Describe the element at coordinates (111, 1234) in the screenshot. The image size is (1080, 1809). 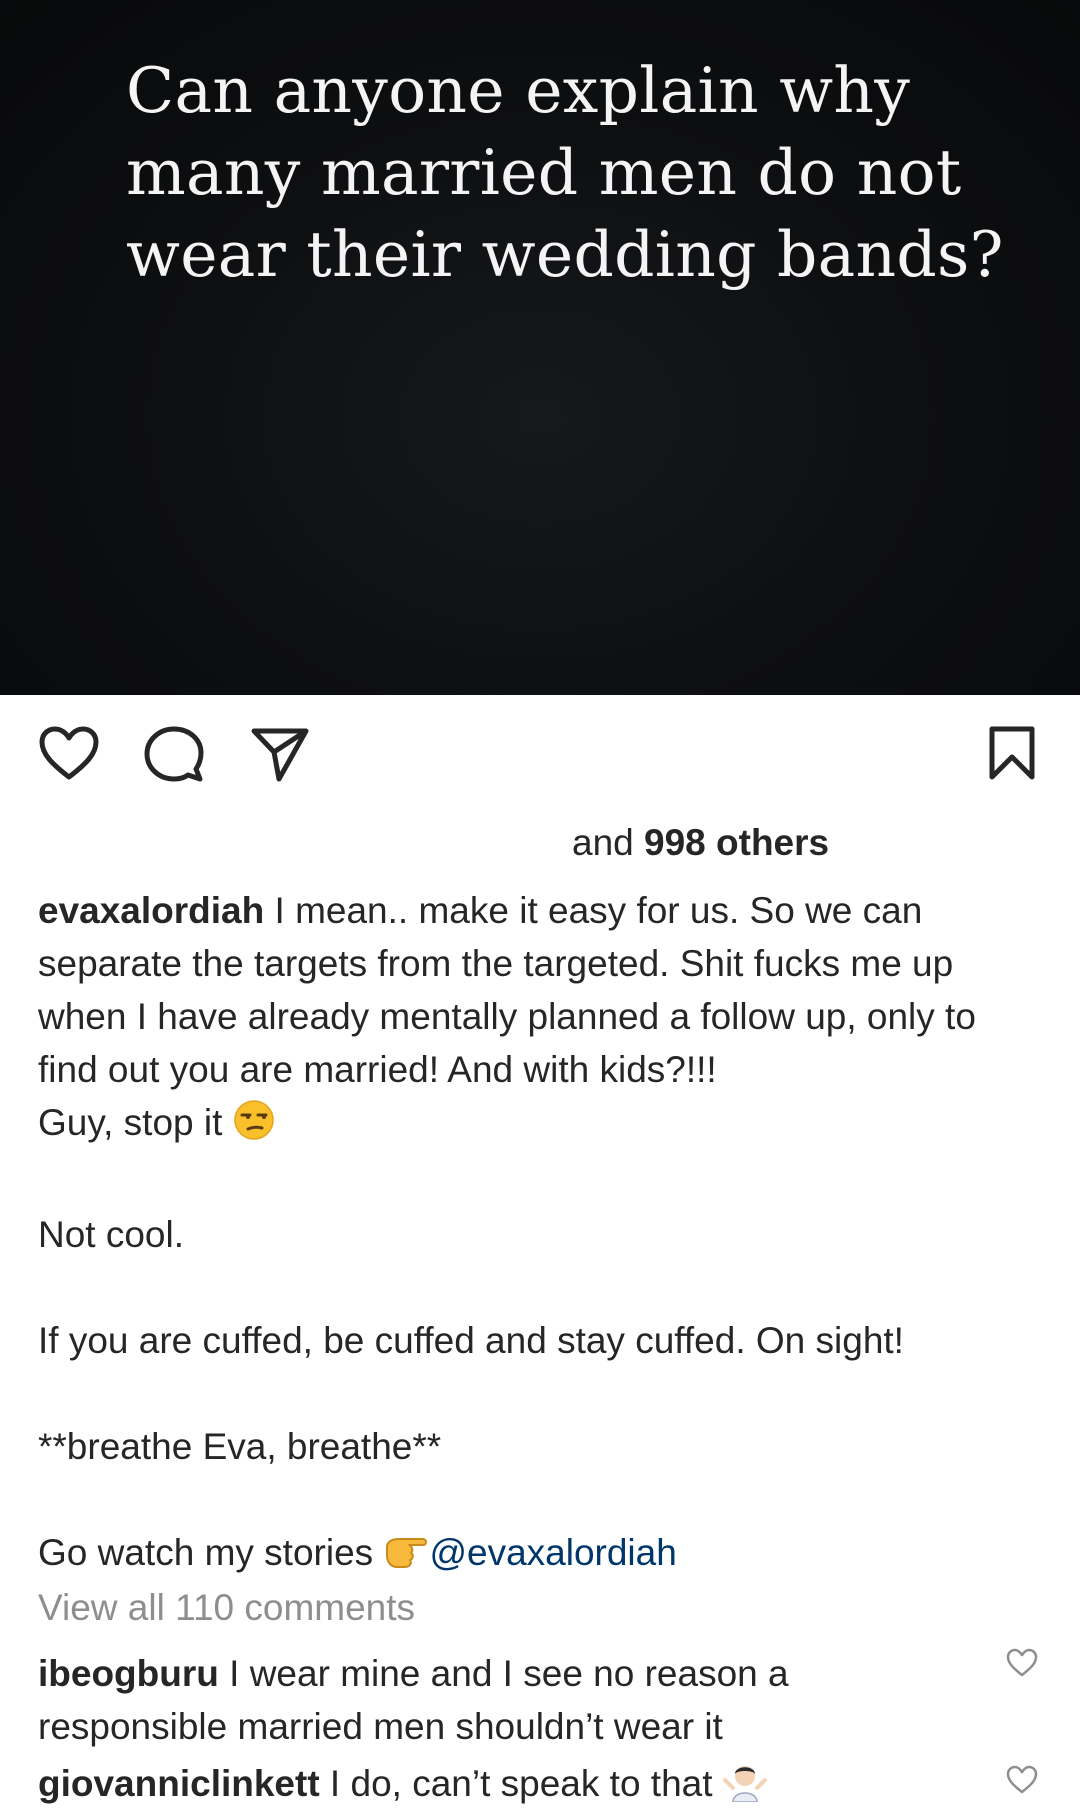
I see `caption-line-not-cool: Not cool.` at that location.